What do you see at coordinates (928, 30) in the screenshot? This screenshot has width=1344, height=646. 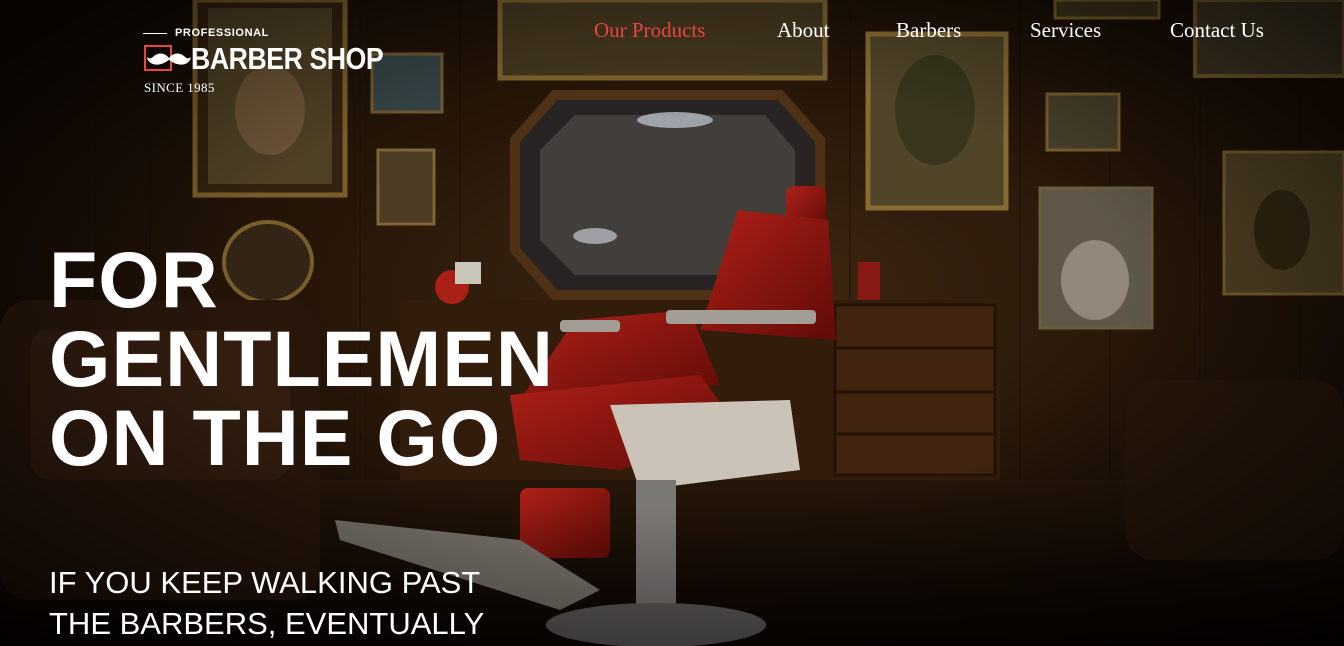 I see `nav-barbers: Barbers` at bounding box center [928, 30].